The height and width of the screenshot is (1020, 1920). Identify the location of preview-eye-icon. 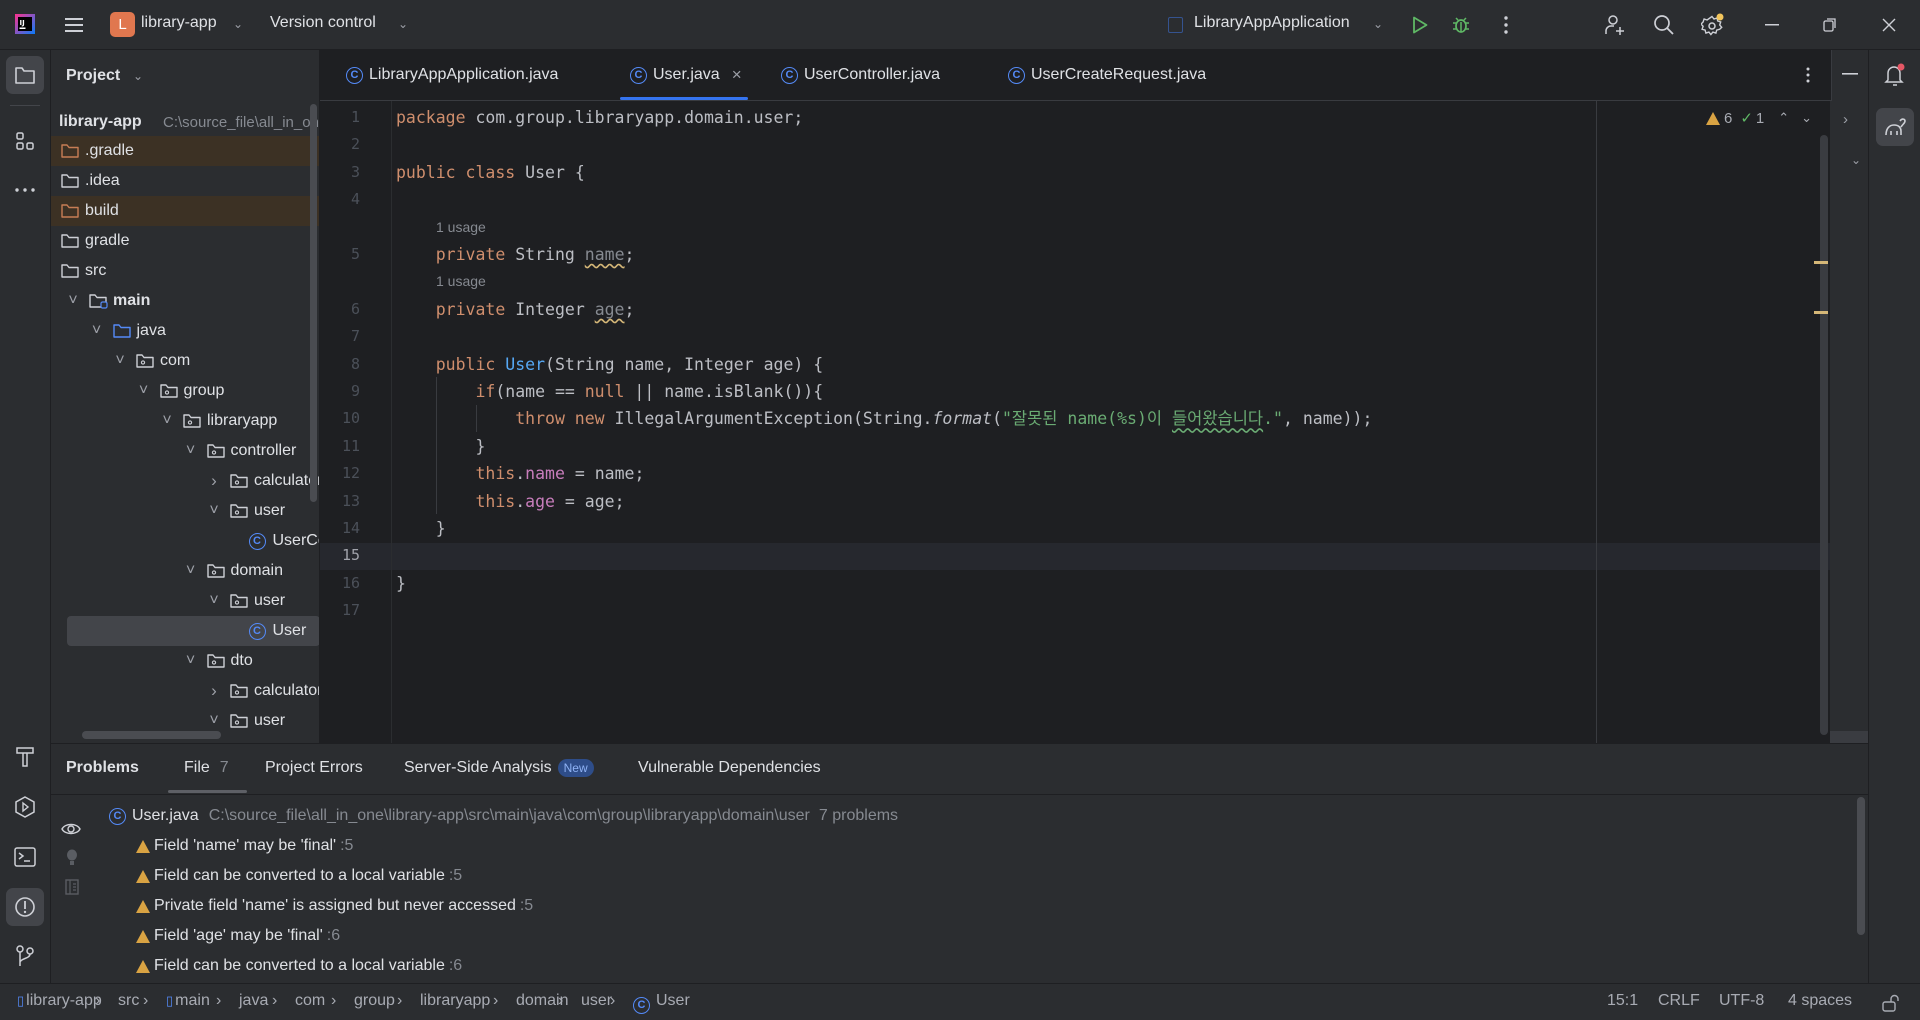
(72, 829).